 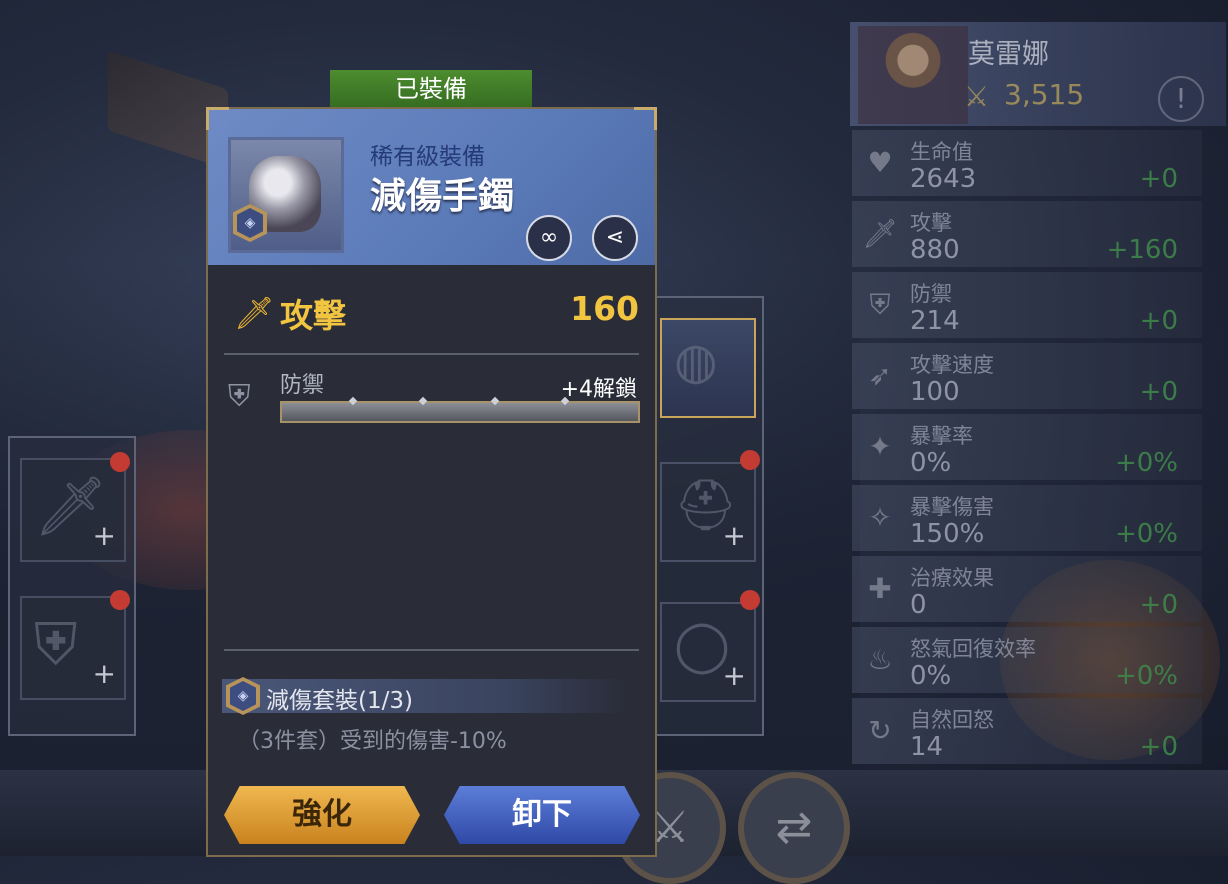 What do you see at coordinates (460, 409) in the screenshot?
I see `locked-stat-bar` at bounding box center [460, 409].